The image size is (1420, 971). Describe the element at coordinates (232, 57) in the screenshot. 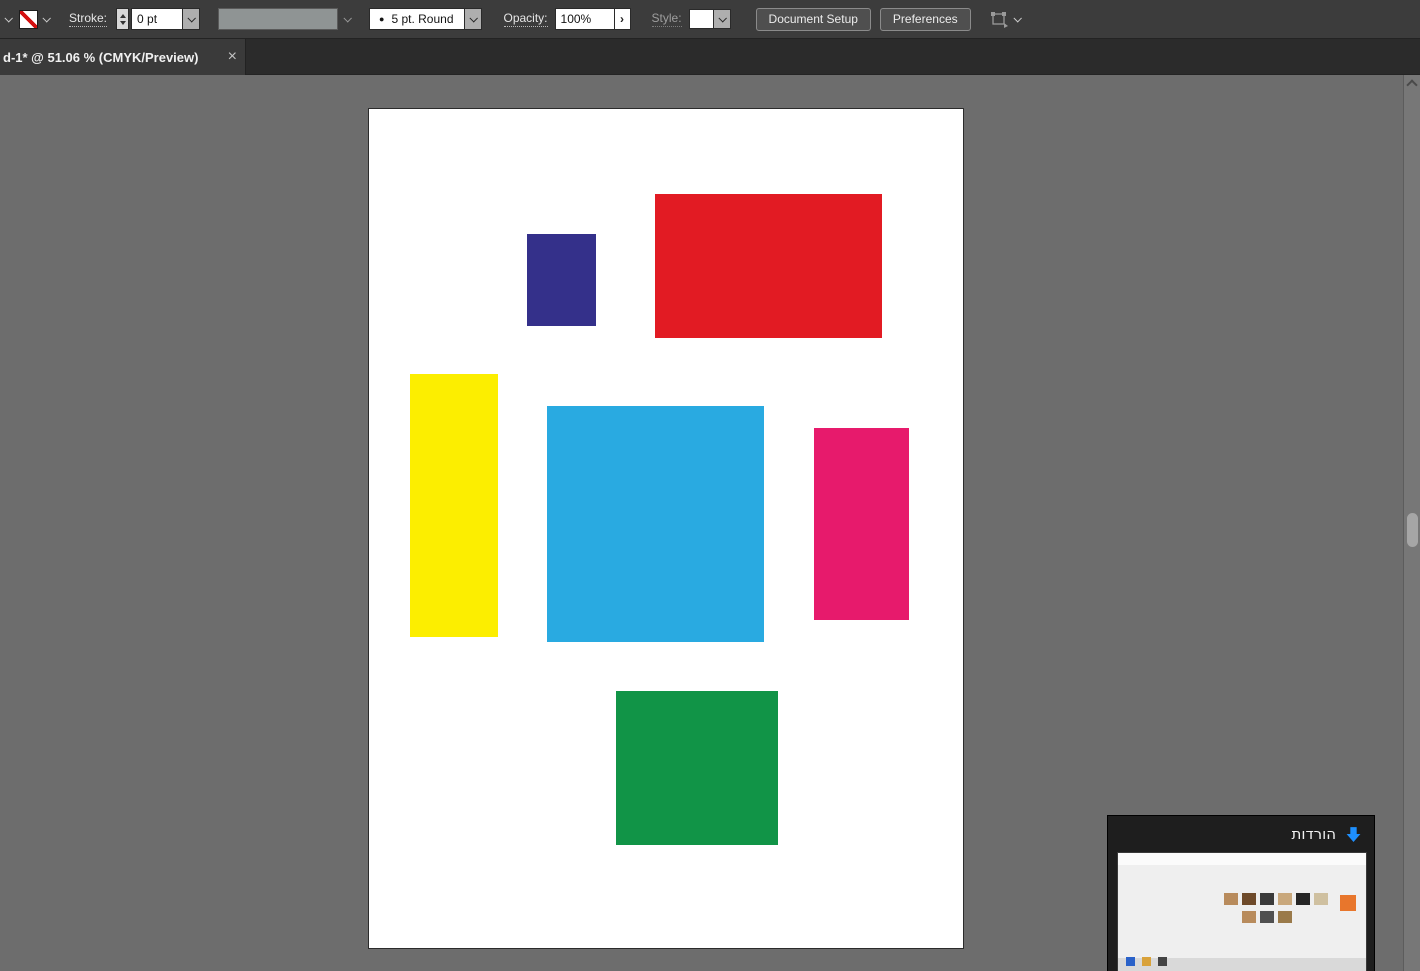

I see `tab-close-icon: ×` at that location.